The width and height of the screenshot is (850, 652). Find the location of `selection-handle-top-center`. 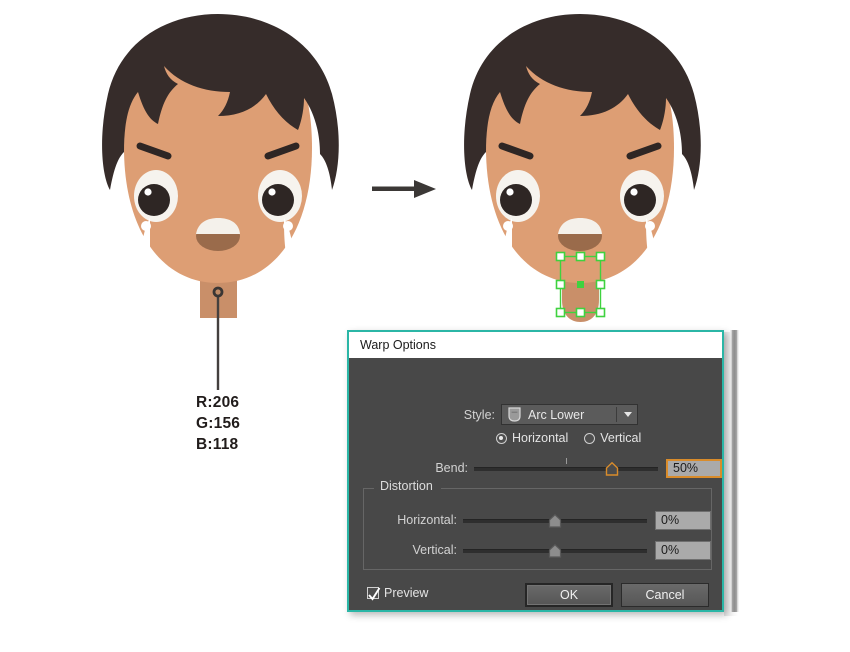

selection-handle-top-center is located at coordinates (580, 256).